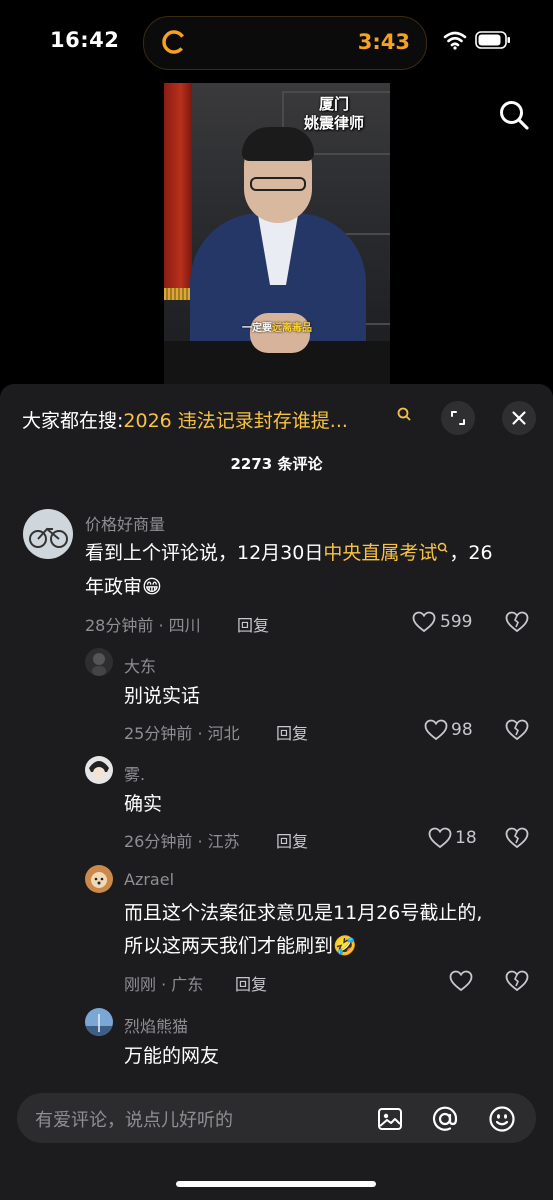 This screenshot has width=553, height=1200. What do you see at coordinates (455, 40) in the screenshot?
I see `wifi-icon` at bounding box center [455, 40].